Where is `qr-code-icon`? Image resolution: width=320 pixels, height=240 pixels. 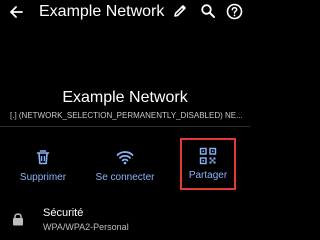 qr-code-icon is located at coordinates (208, 156).